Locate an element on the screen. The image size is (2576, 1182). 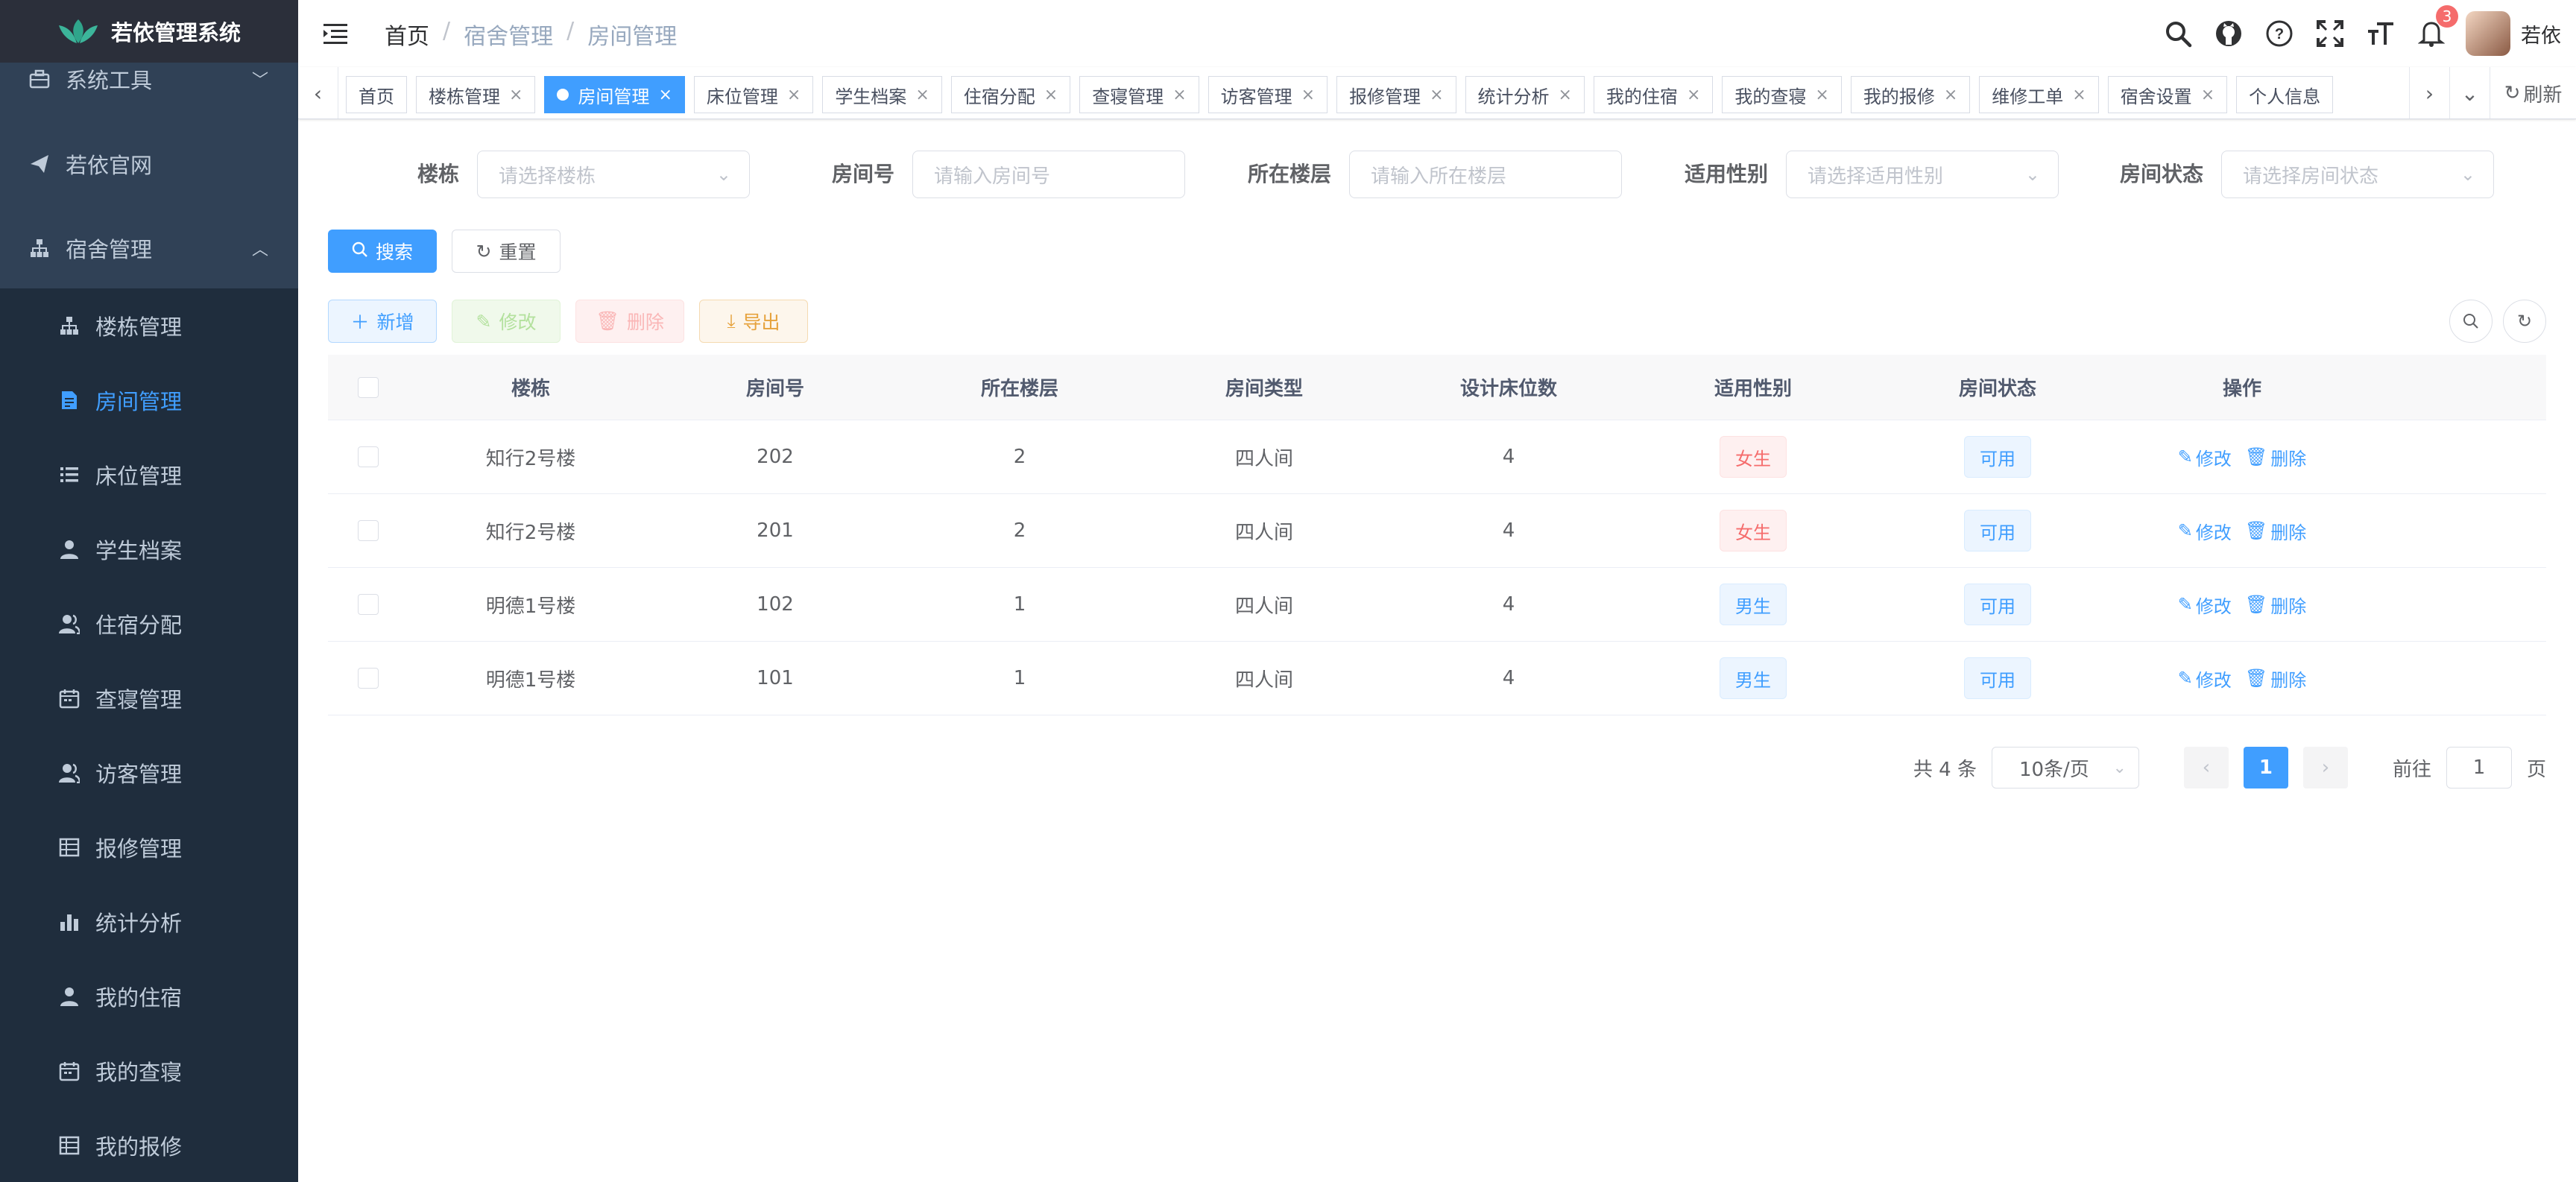
tags-scroll-left-icon: ‹ is located at coordinates (318, 92).